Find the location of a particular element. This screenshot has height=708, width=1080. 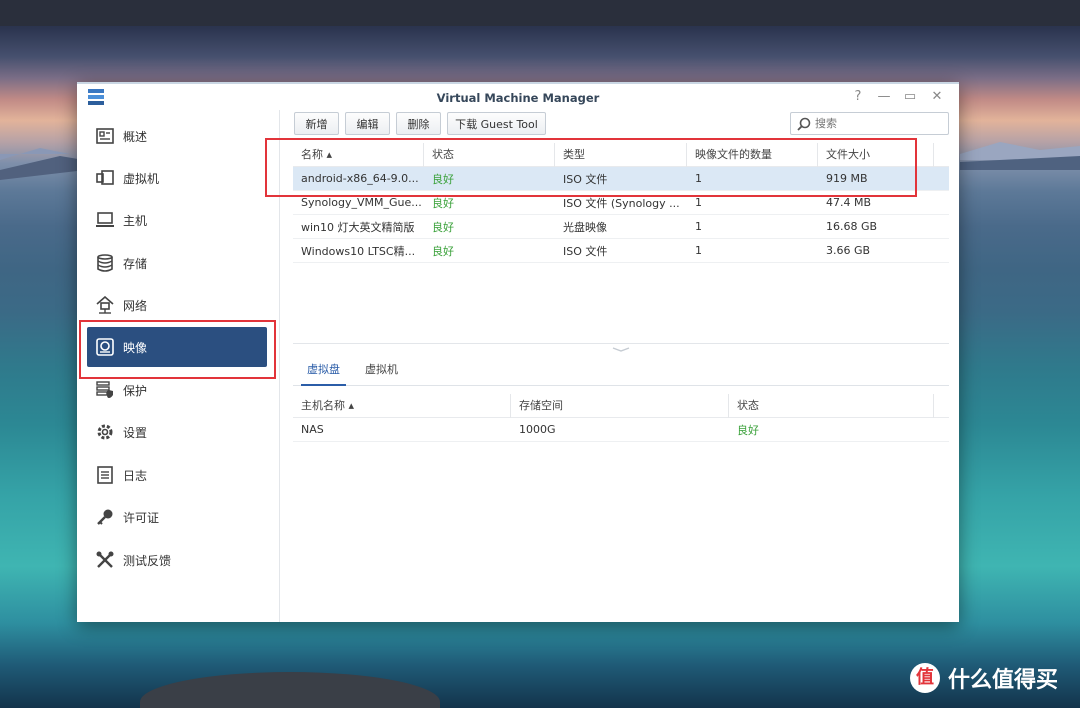

table-row: win10 灯大英文精简版 良好 光盘映像 1 16.68 GB is located at coordinates (621, 227).